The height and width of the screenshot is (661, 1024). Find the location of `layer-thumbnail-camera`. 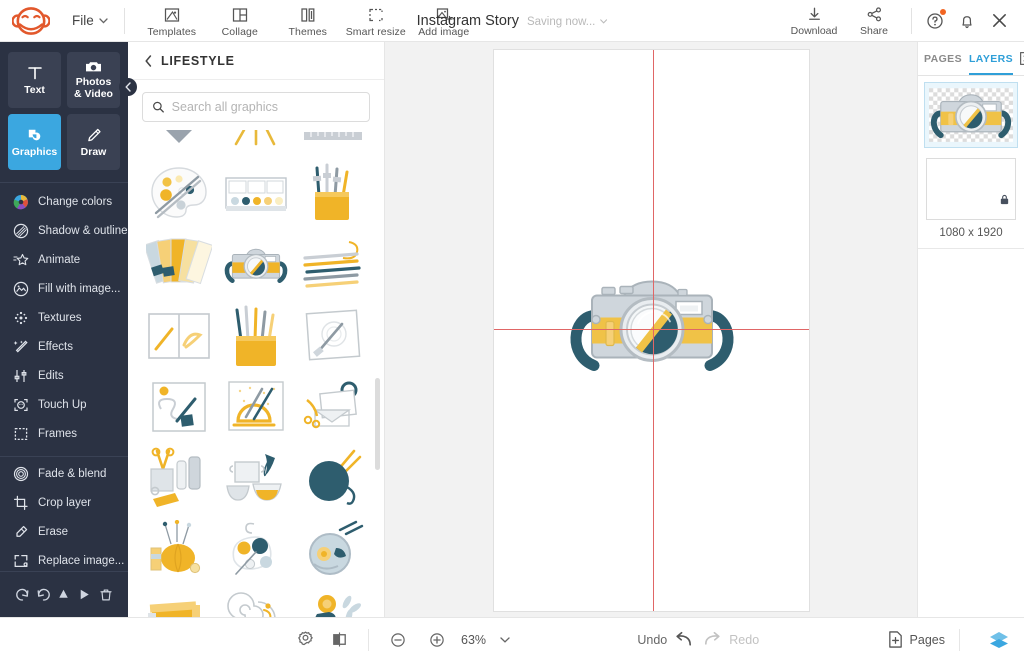

layer-thumbnail-camera is located at coordinates (971, 115).